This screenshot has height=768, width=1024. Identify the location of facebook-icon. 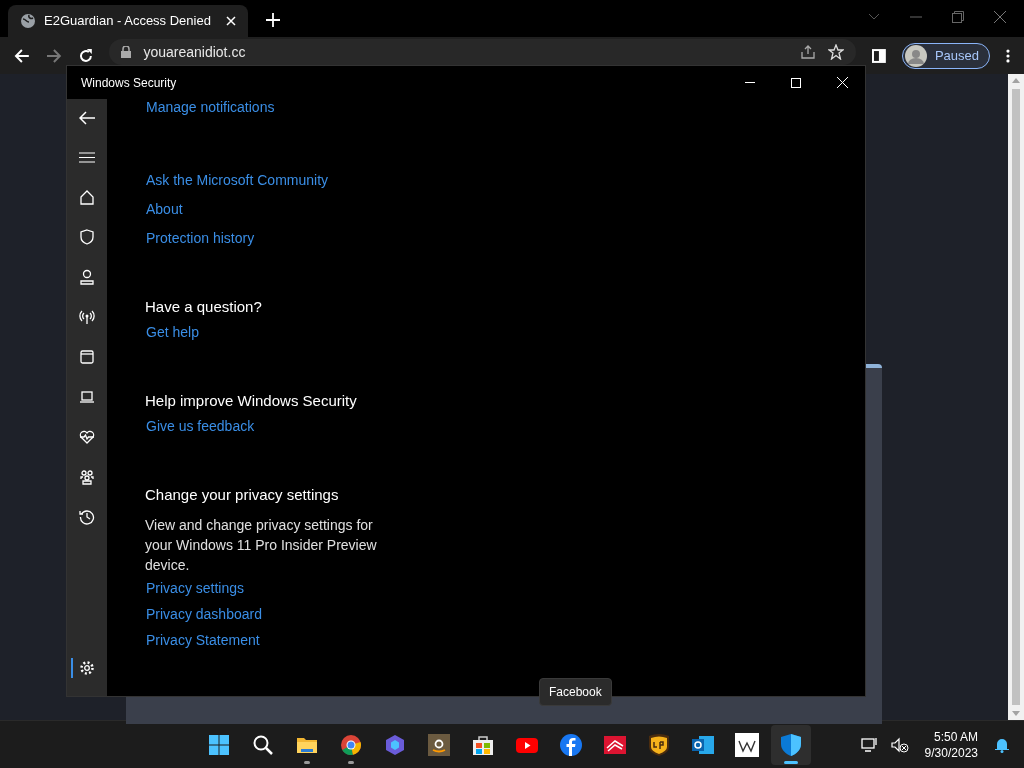
(571, 744).